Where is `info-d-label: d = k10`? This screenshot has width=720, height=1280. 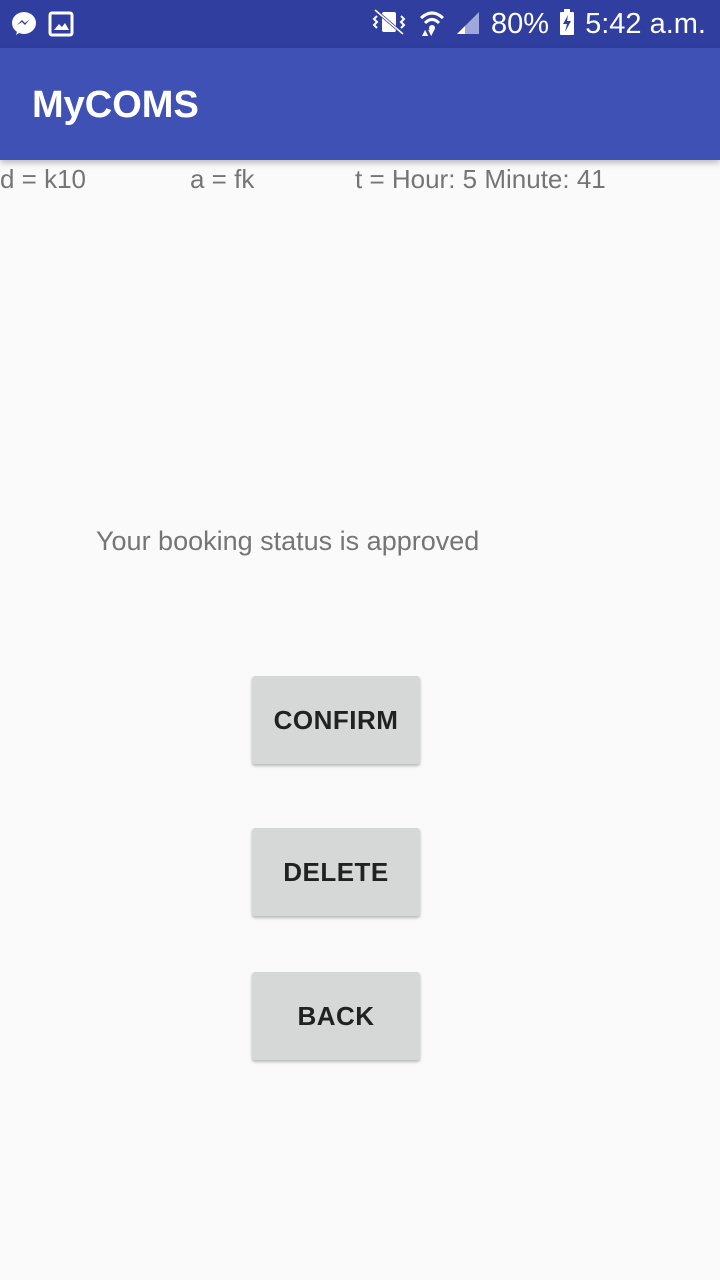
info-d-label: d = k10 is located at coordinates (43, 179).